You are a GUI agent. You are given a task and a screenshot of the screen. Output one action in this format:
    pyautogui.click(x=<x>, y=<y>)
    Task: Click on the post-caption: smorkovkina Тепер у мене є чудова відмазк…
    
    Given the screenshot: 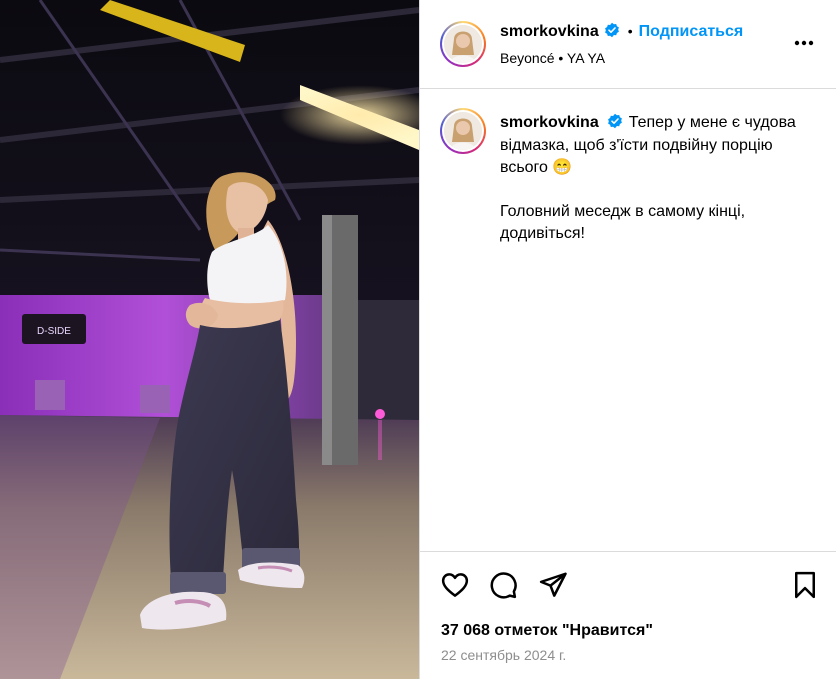 What is the action you would take?
    pyautogui.click(x=660, y=179)
    